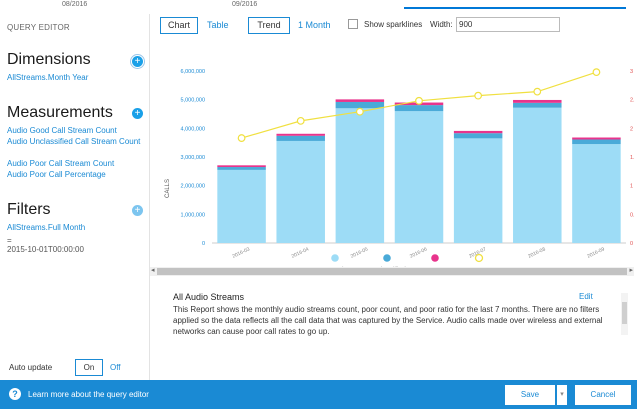 This screenshot has width=637, height=409. Describe the element at coordinates (193, 101) in the screenshot. I see `y-tick-label: 5,000,000` at that location.